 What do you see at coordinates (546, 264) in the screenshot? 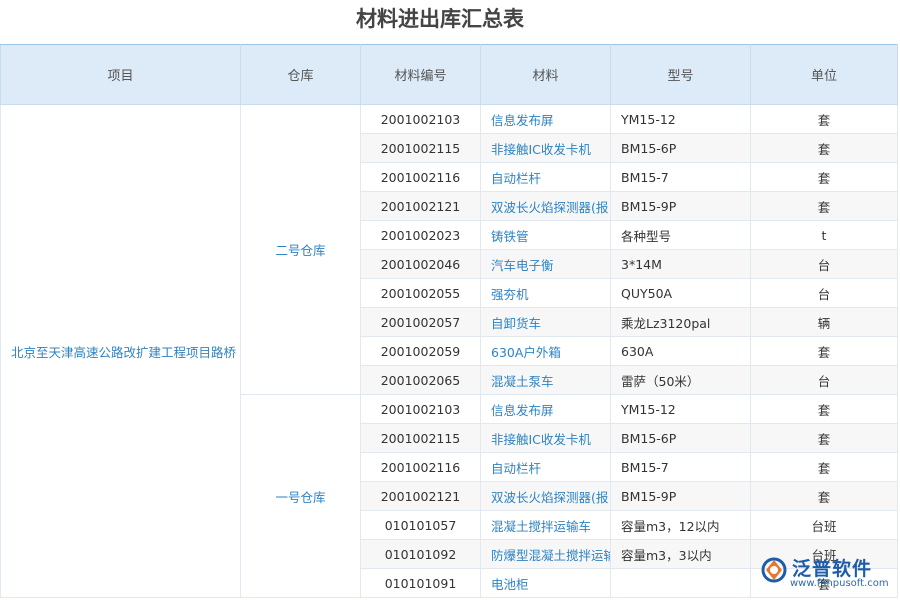
I see `material-link: 汽车电子衡` at bounding box center [546, 264].